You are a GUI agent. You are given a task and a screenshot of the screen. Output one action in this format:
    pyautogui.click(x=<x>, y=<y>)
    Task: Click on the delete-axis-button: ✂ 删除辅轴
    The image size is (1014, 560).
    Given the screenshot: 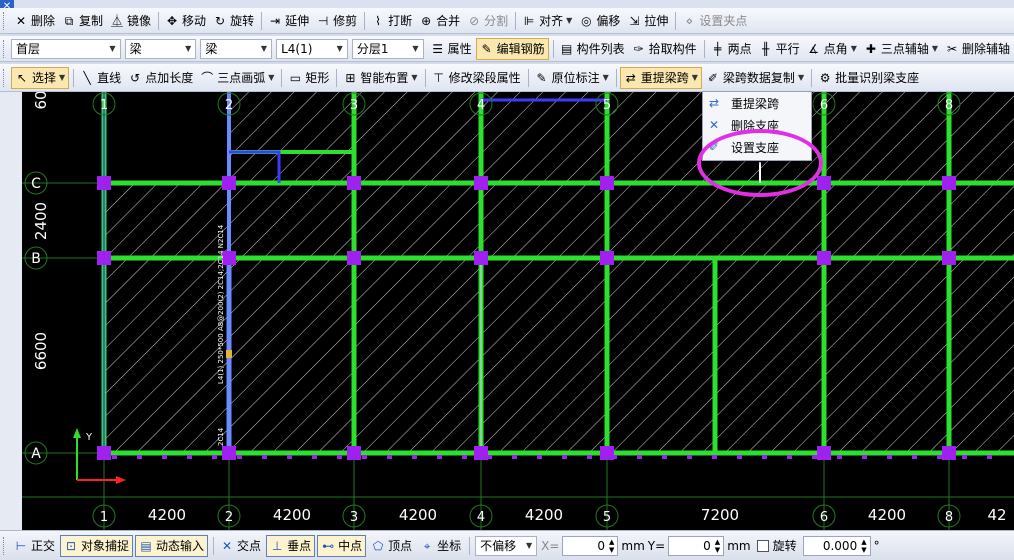 What is the action you would take?
    pyautogui.click(x=977, y=49)
    